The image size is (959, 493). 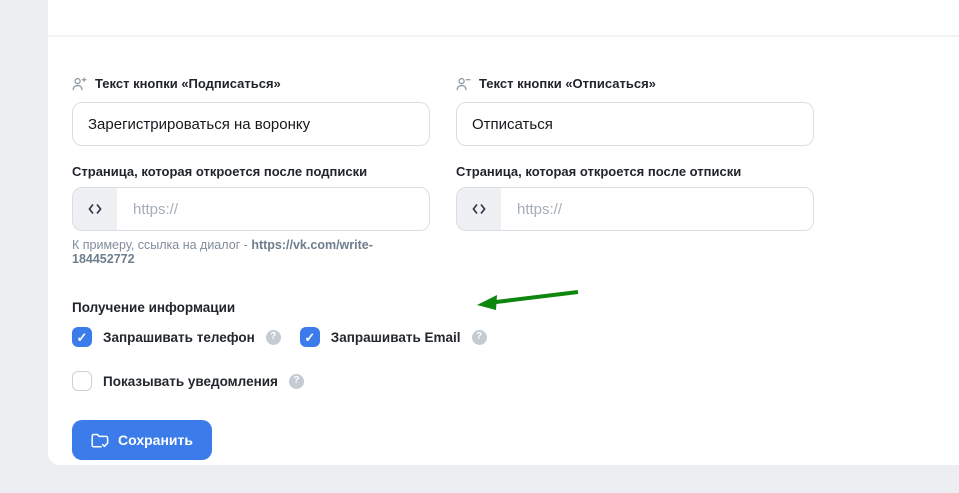 What do you see at coordinates (79, 83) in the screenshot?
I see `user-plus-icon` at bounding box center [79, 83].